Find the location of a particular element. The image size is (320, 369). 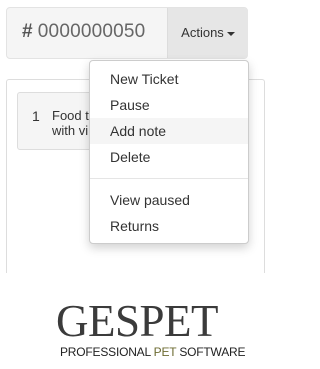

tagline-accent: PET is located at coordinates (165, 352).